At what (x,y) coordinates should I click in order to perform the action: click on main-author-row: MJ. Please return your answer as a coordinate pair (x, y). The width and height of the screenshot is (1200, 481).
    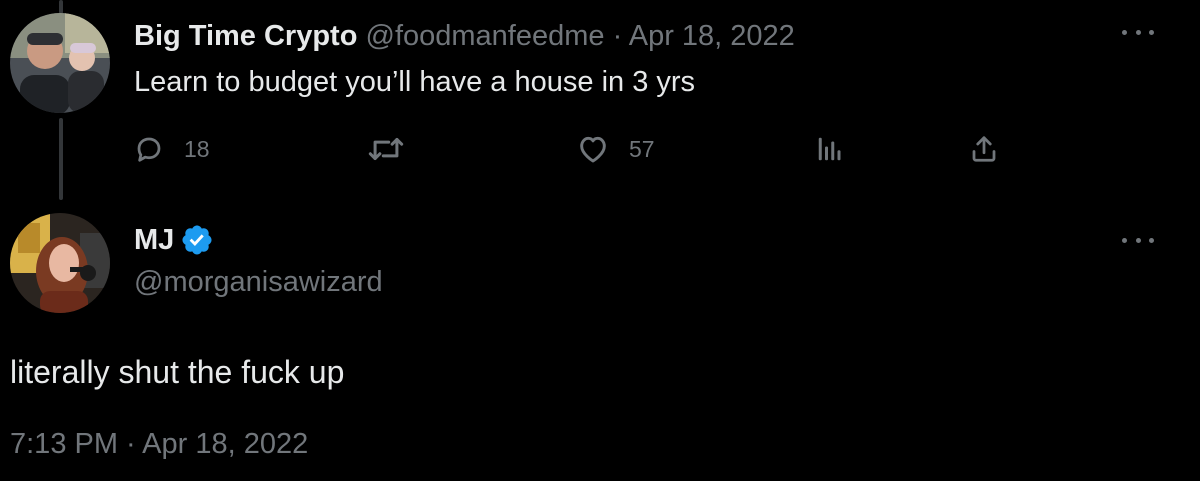
    Looking at the image, I should click on (174, 240).